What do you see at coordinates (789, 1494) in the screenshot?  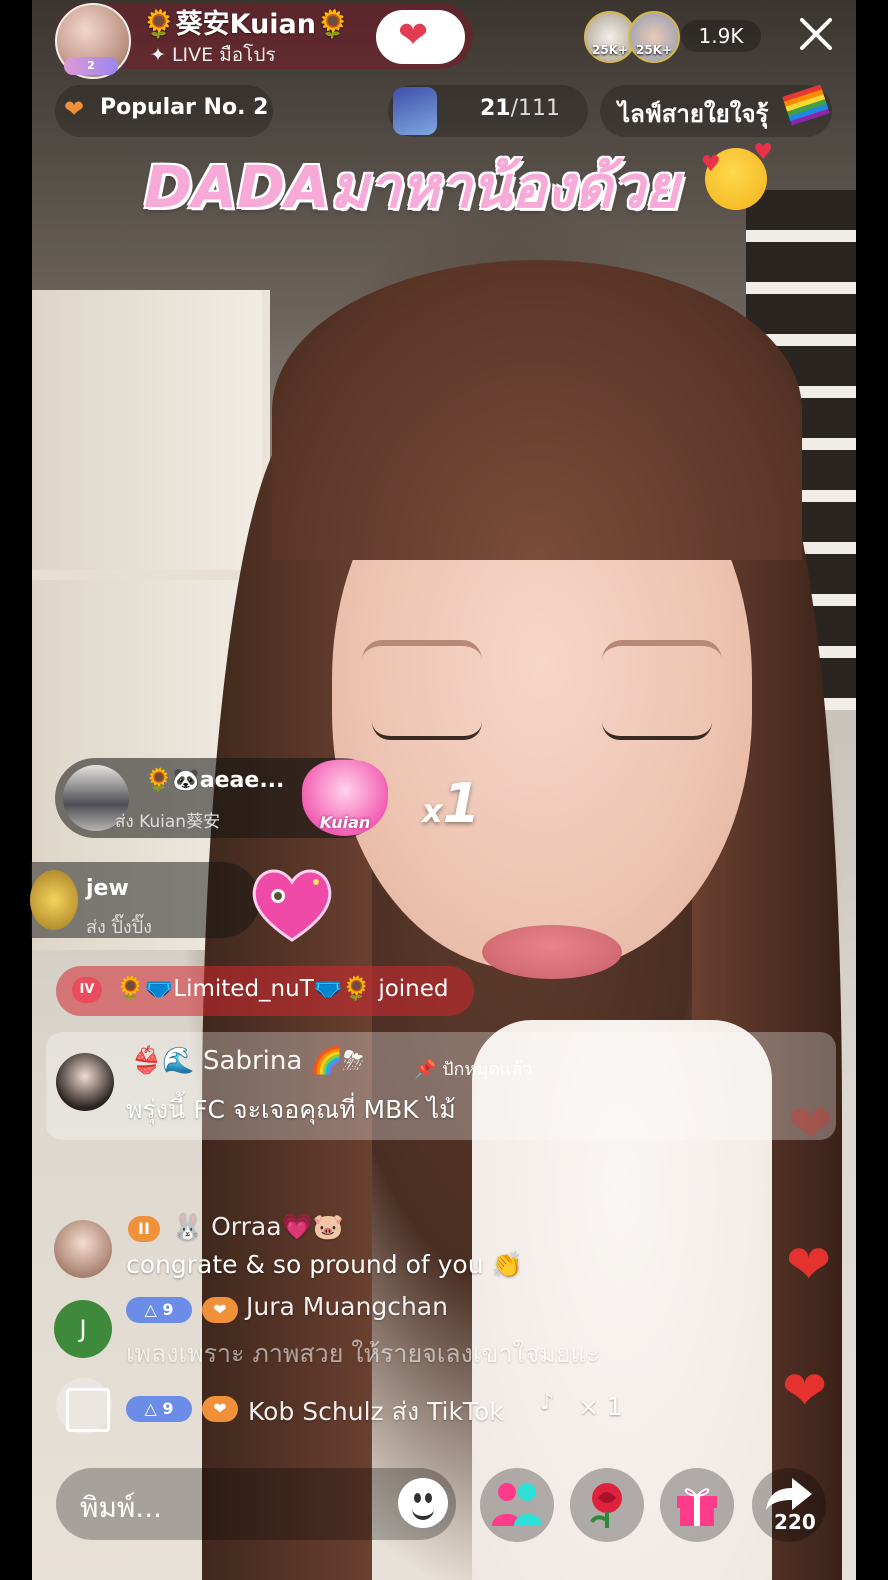 I see `share-arrow-icon` at bounding box center [789, 1494].